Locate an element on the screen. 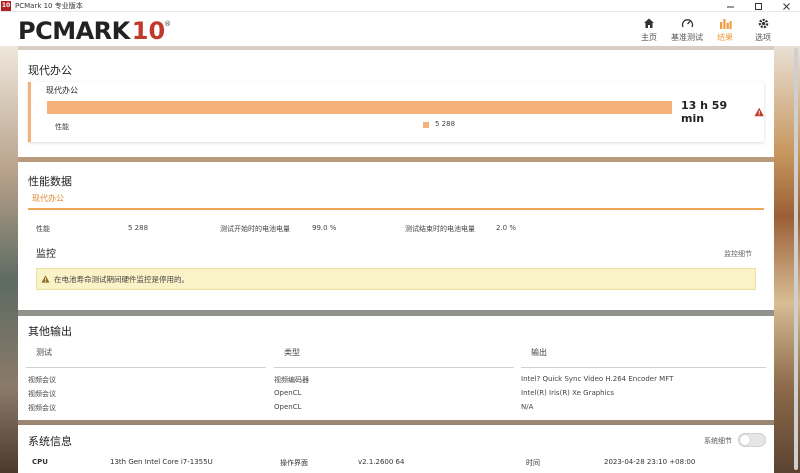 Image resolution: width=800 pixels, height=473 pixels. battery-end-label: 测试结束时的电池电量 is located at coordinates (440, 229).